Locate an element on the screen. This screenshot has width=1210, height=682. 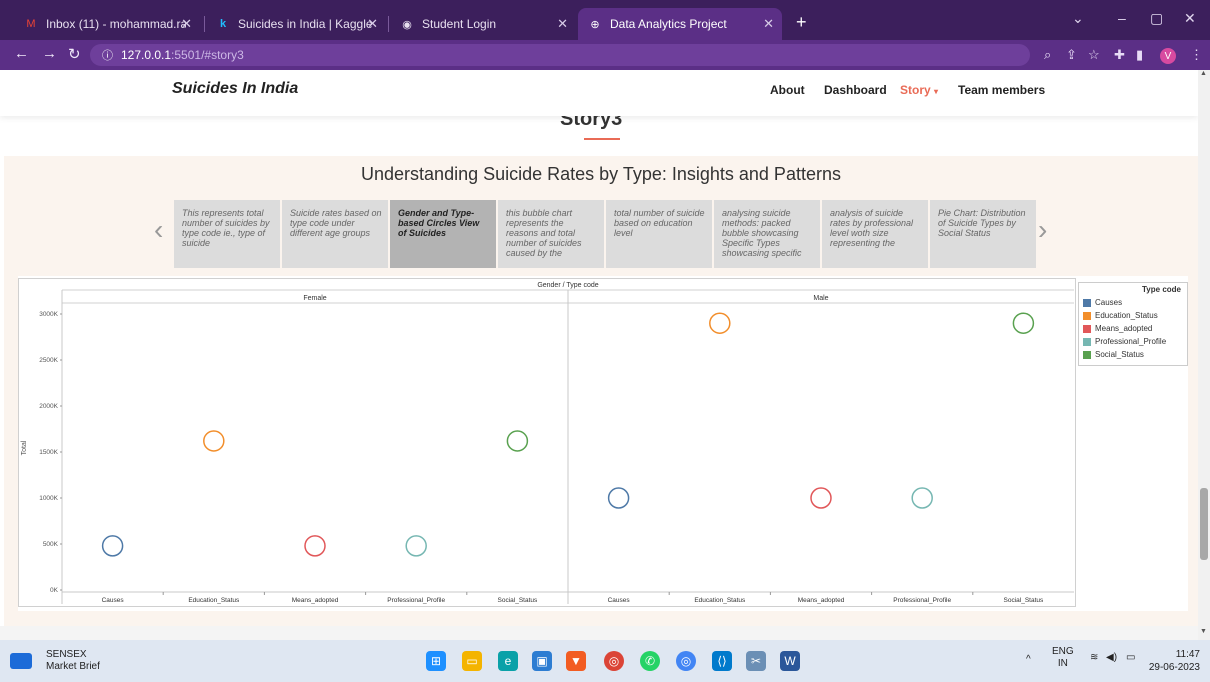
legend-label: Professional_Profile is located at coordinates (1131, 341).